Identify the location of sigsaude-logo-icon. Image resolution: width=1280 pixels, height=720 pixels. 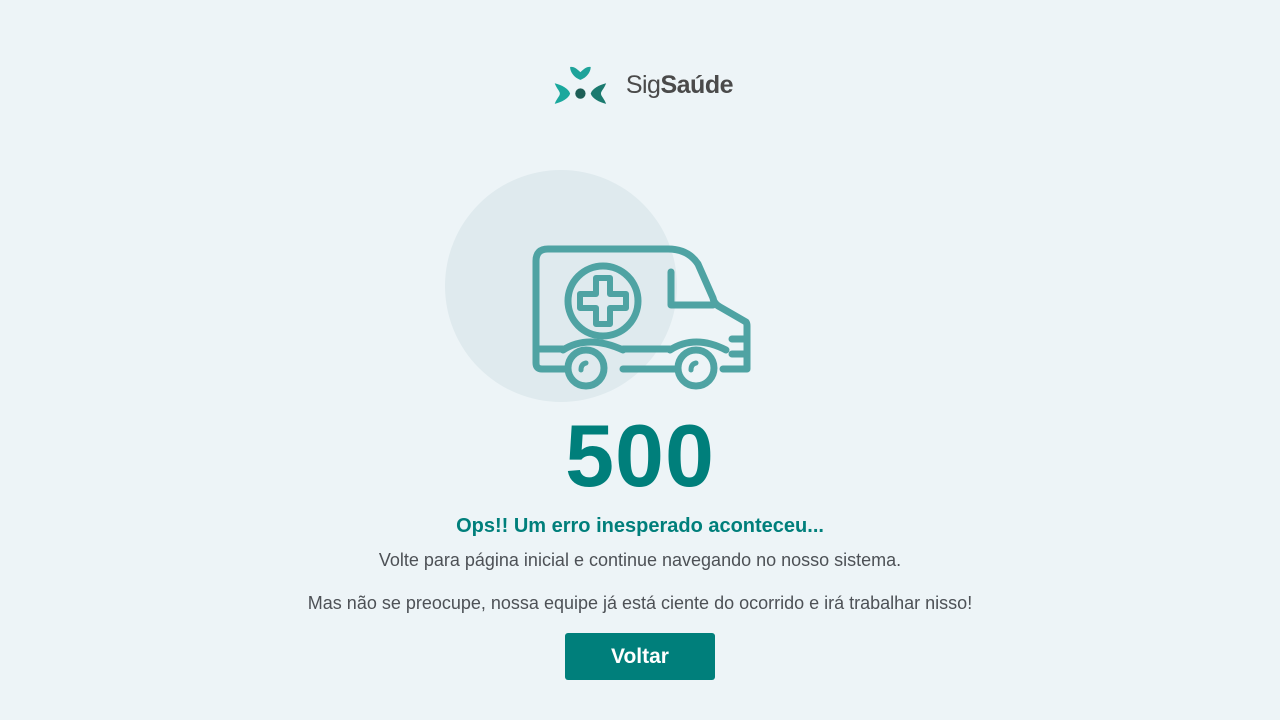
(580, 85).